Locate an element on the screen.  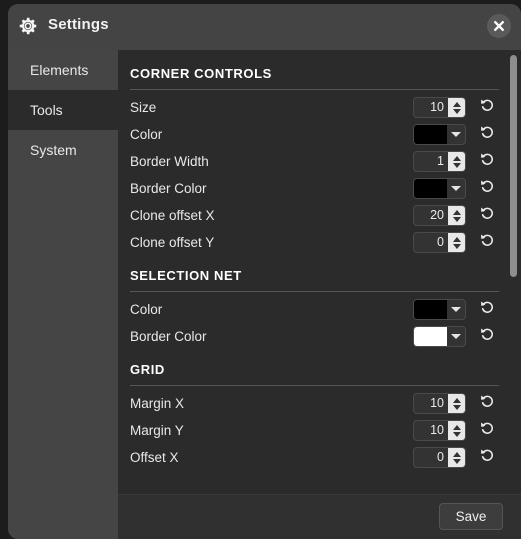
setting-row: Color is located at coordinates (314, 134).